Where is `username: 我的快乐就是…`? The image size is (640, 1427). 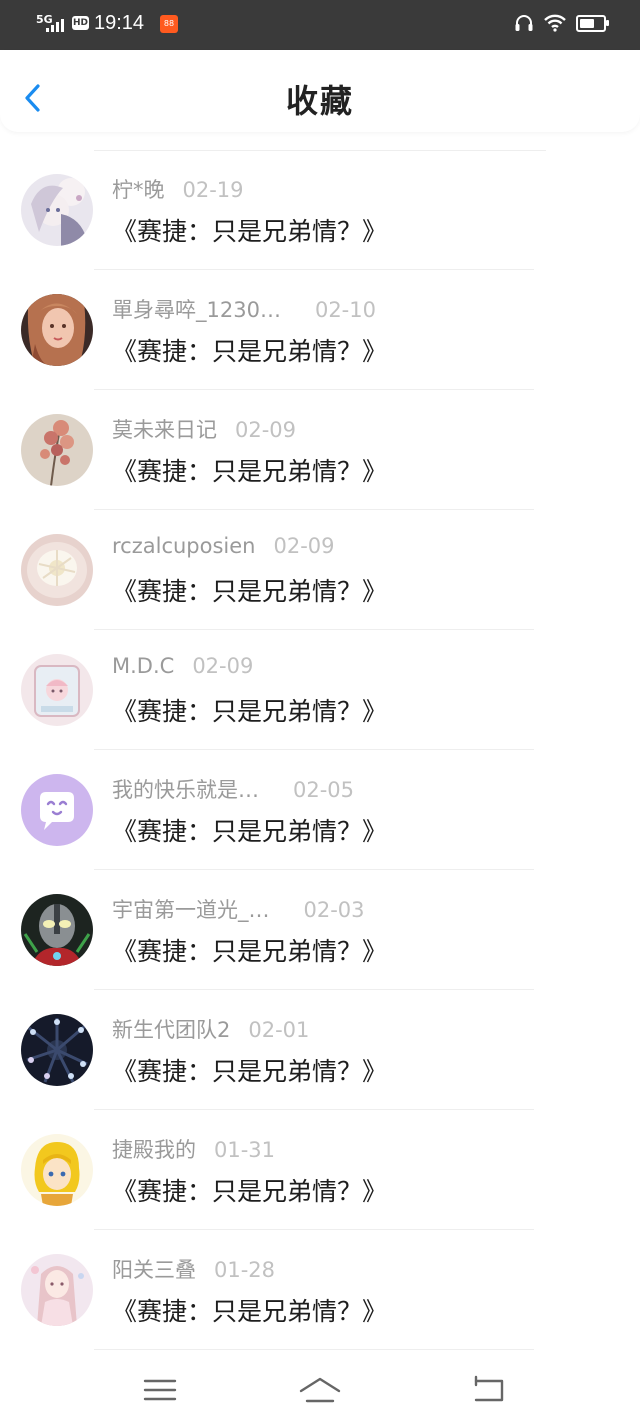 username: 我的快乐就是… is located at coordinates (185, 790).